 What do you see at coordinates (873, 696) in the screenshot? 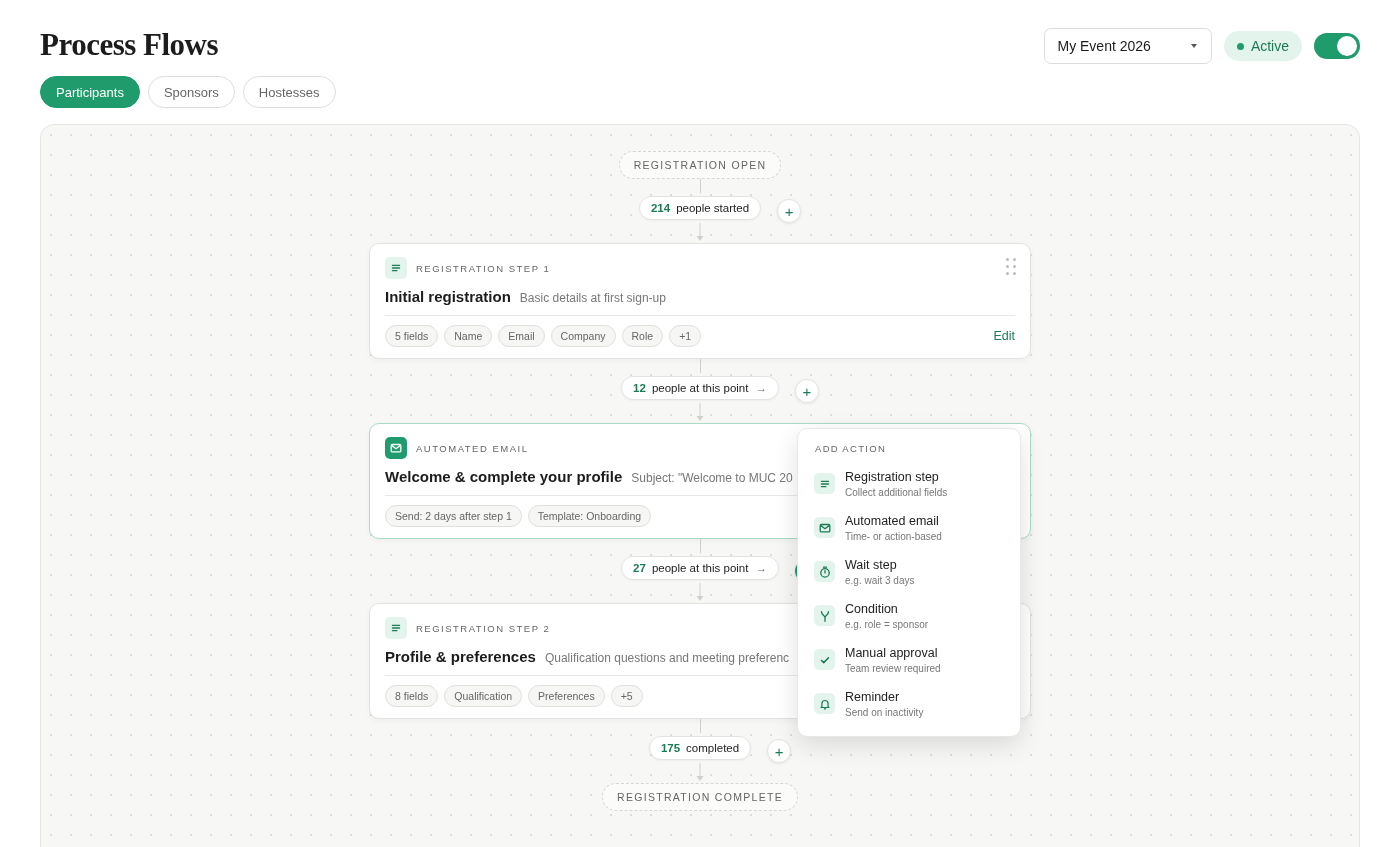
I see `action-label: Reminder` at bounding box center [873, 696].